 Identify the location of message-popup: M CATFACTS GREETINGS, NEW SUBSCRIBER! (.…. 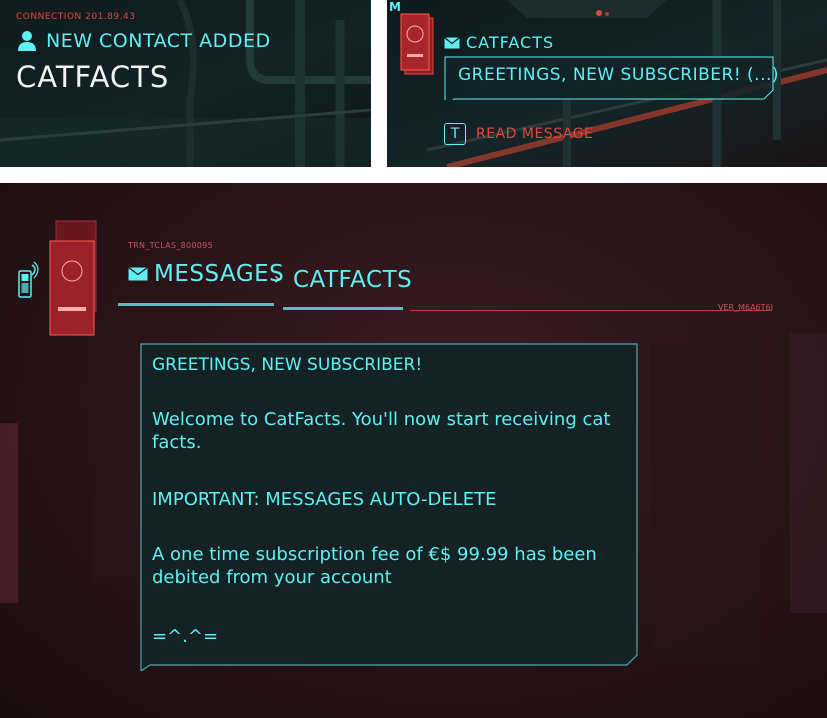
(607, 83).